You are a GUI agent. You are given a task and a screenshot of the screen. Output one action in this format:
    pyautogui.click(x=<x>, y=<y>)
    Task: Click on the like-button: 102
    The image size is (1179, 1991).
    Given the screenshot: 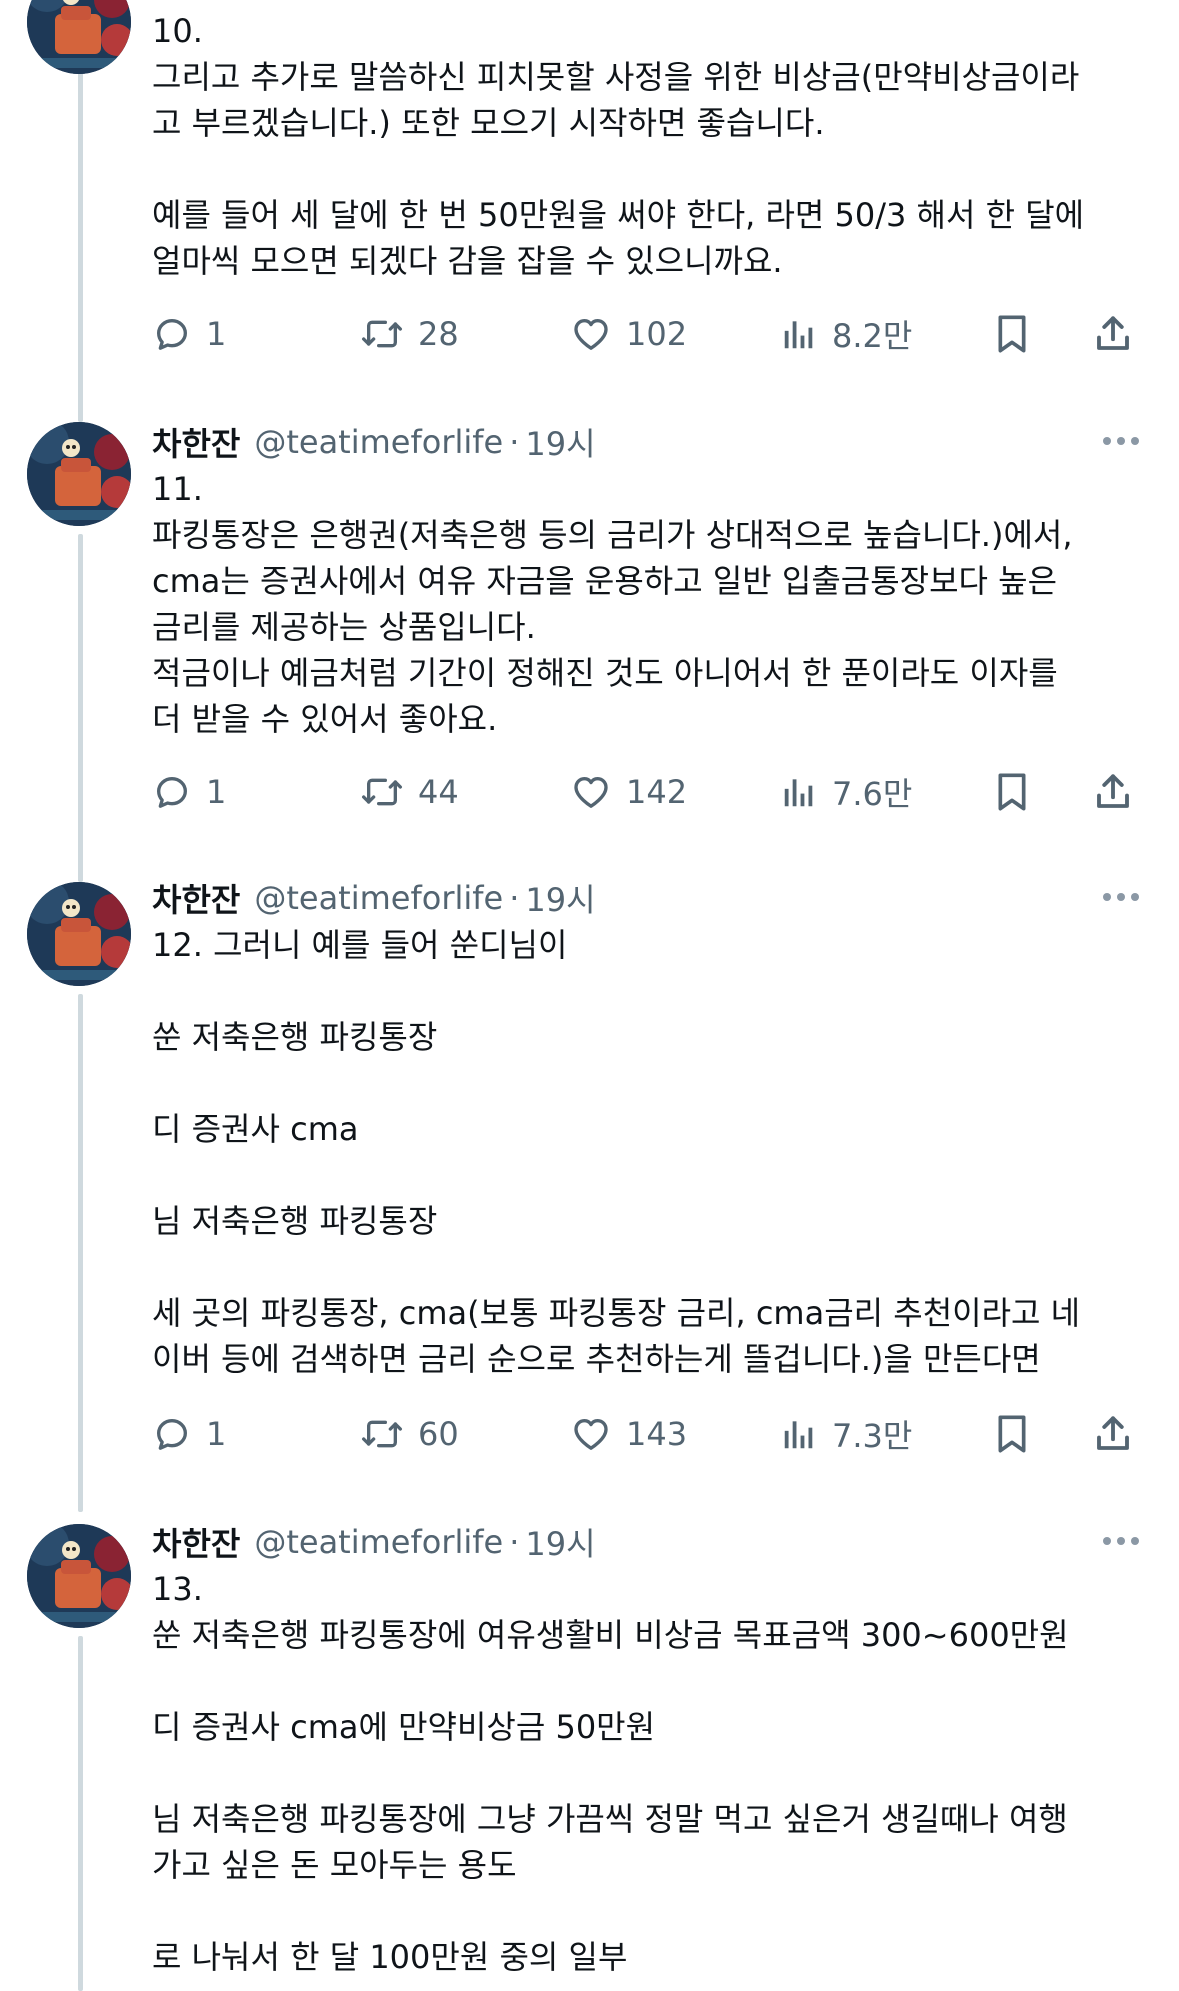 What is the action you would take?
    pyautogui.click(x=628, y=334)
    